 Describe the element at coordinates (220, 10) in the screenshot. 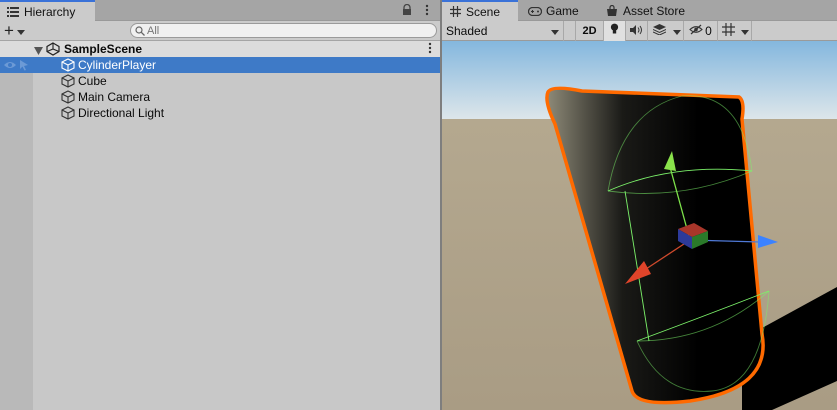

I see `hierarchy-tabbar: Hierarchy` at that location.